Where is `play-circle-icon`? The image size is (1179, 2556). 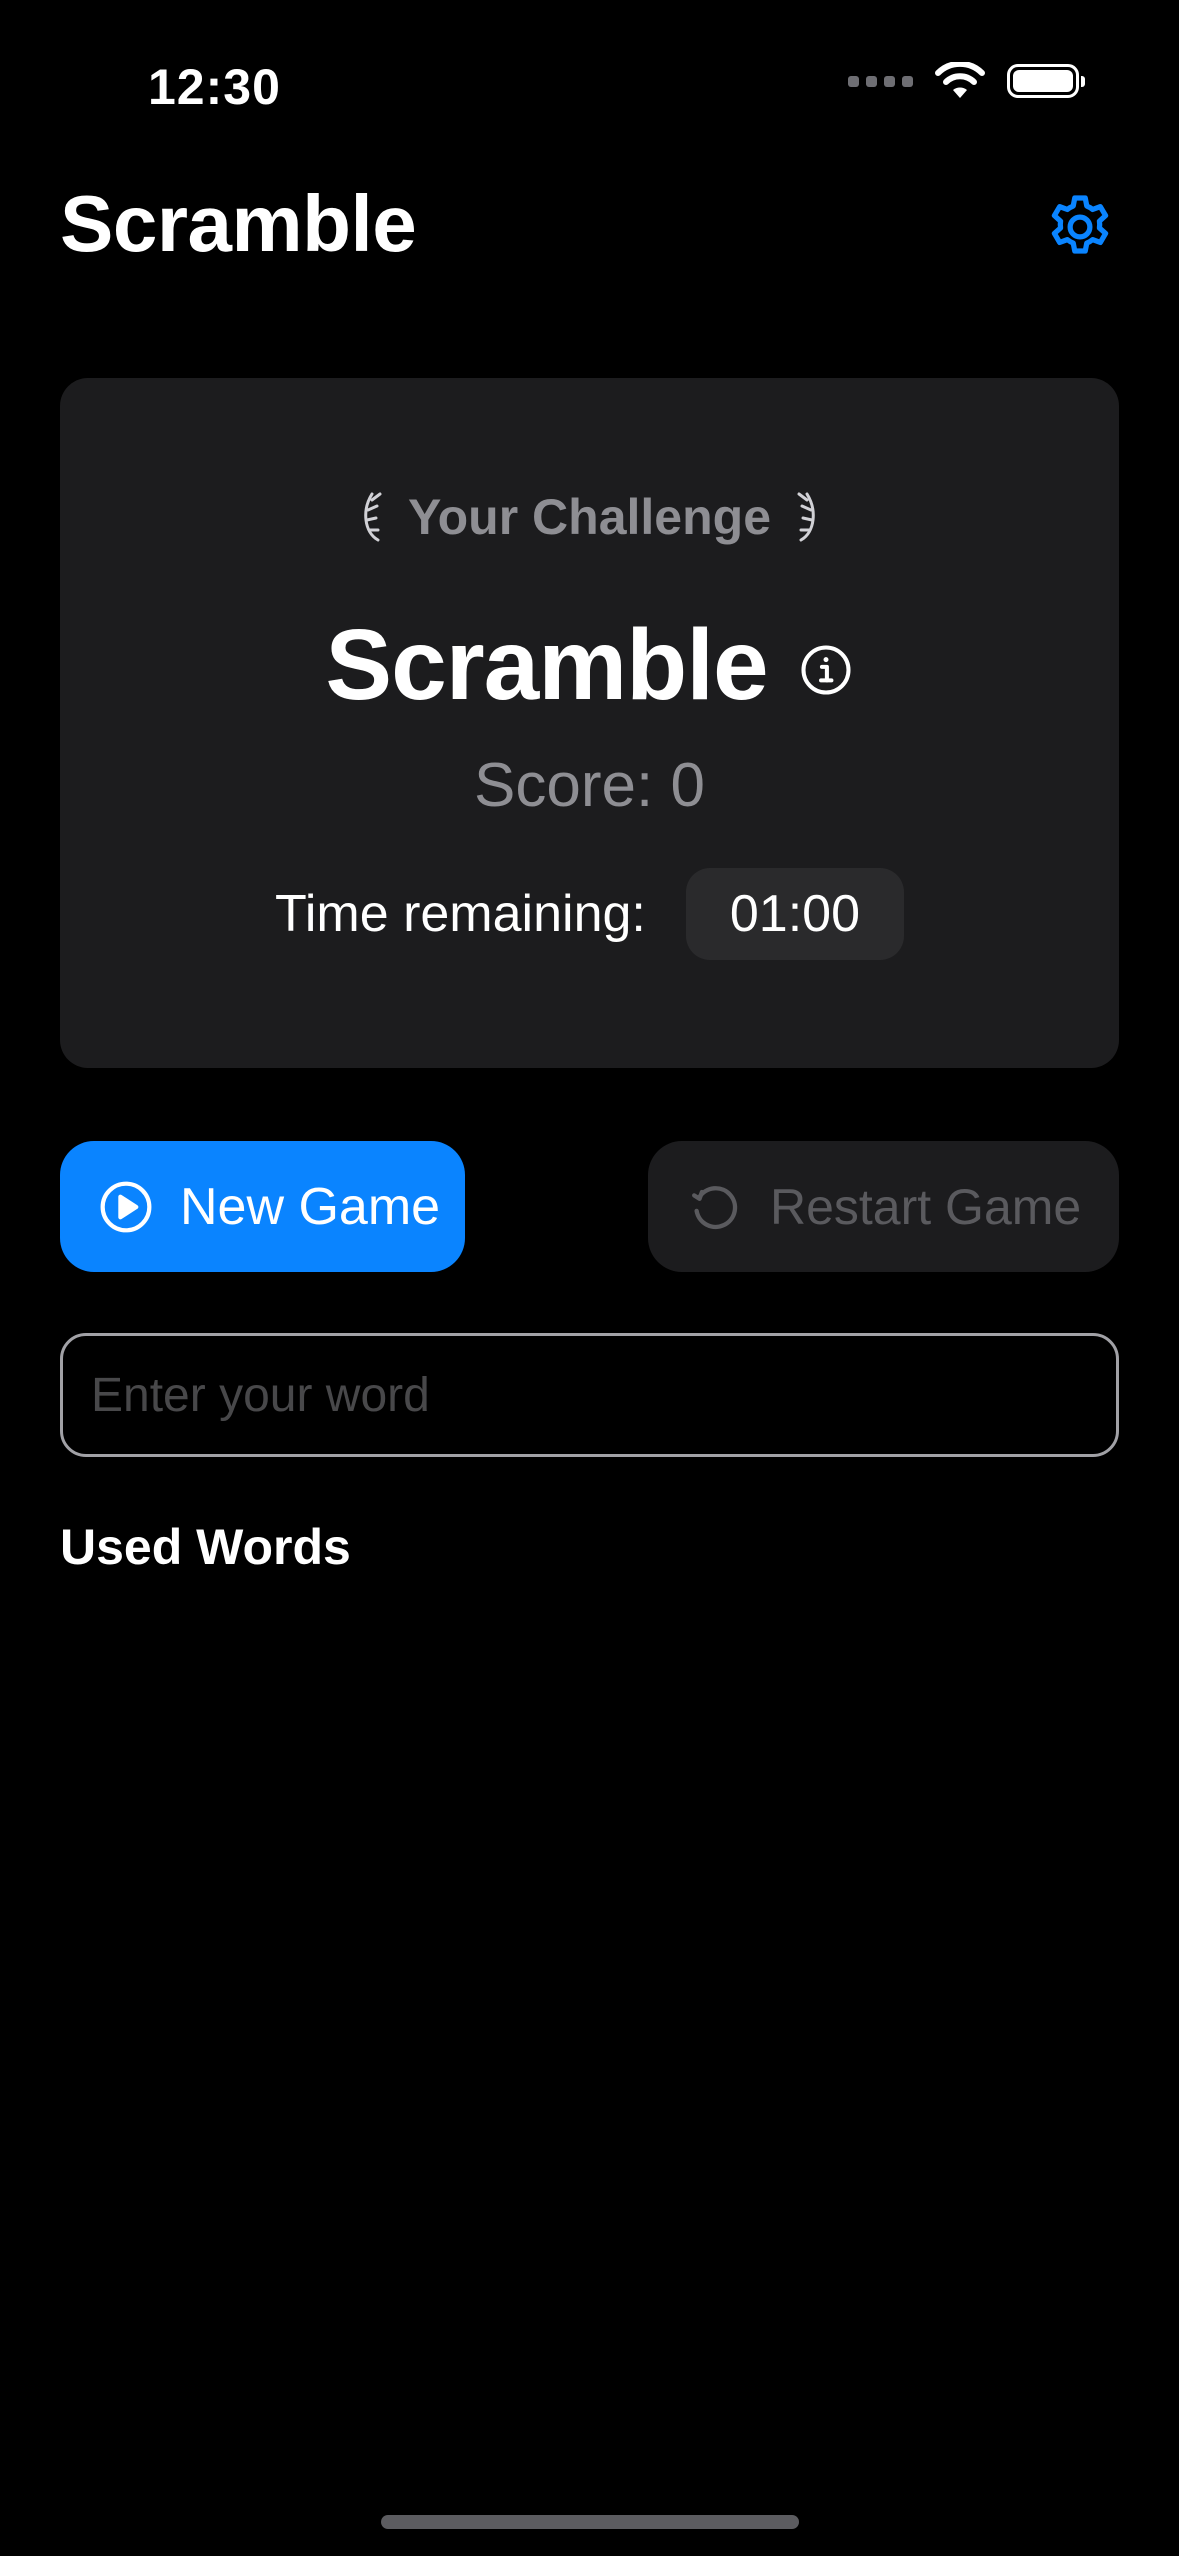 play-circle-icon is located at coordinates (126, 1206).